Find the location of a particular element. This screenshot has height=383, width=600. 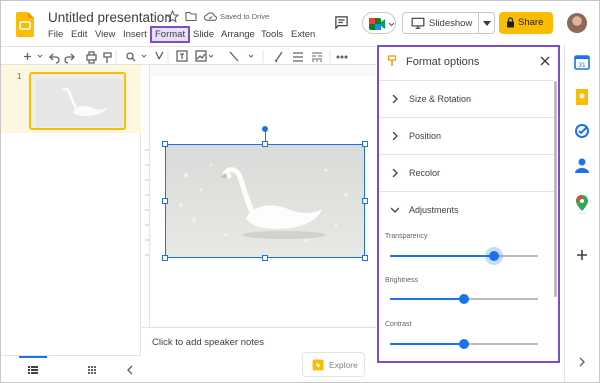

avatar is located at coordinates (577, 23).